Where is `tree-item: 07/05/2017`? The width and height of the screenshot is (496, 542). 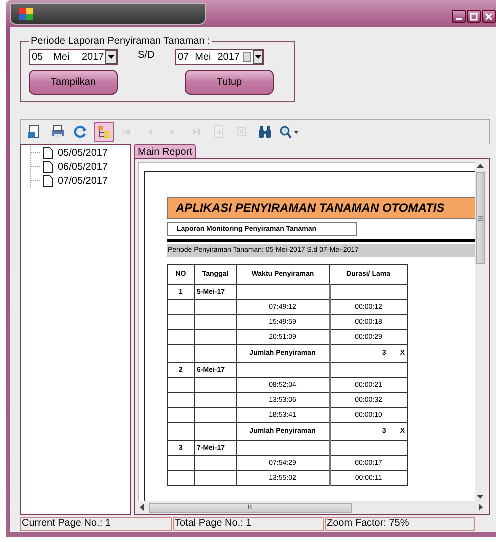
tree-item: 07/05/2017 is located at coordinates (83, 181).